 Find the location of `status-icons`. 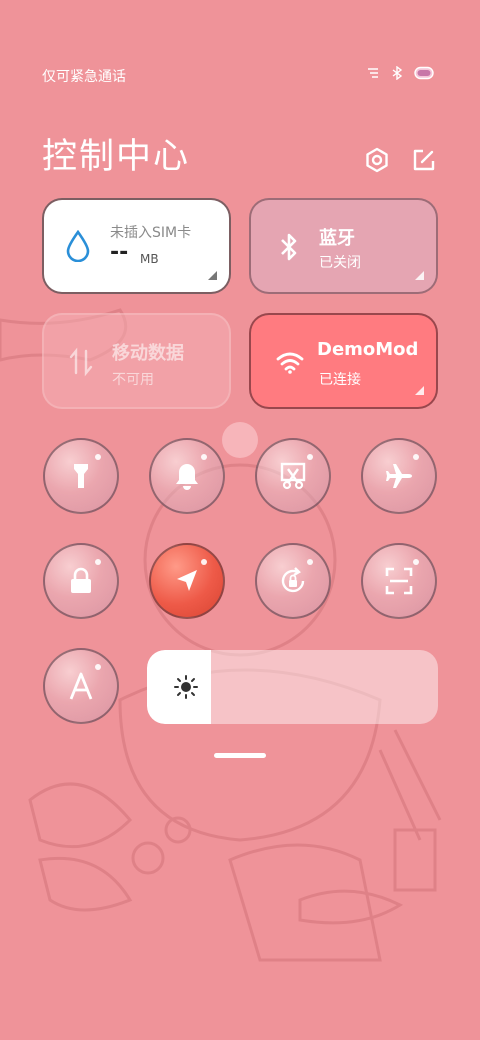

status-icons is located at coordinates (401, 73).